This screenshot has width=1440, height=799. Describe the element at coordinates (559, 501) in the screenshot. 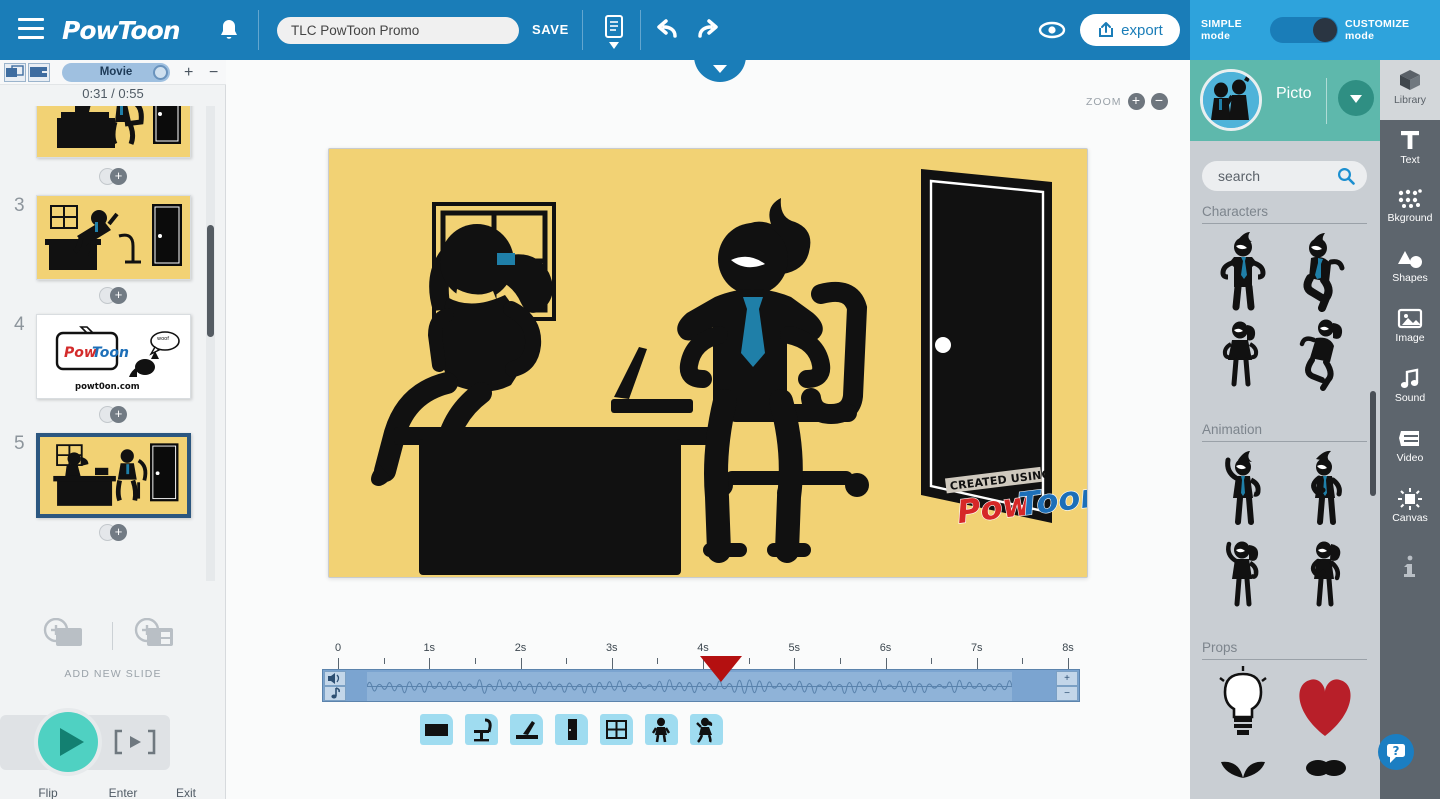

I see `canvas-desk` at that location.